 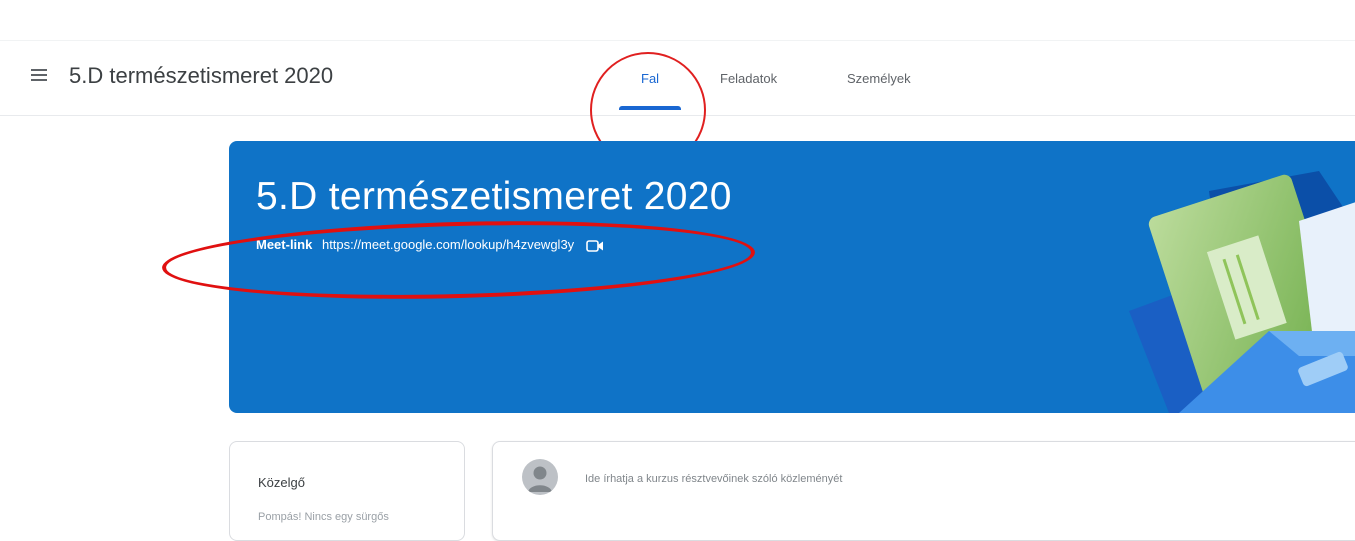 What do you see at coordinates (650, 78) in the screenshot?
I see `tab-stream: Fal` at bounding box center [650, 78].